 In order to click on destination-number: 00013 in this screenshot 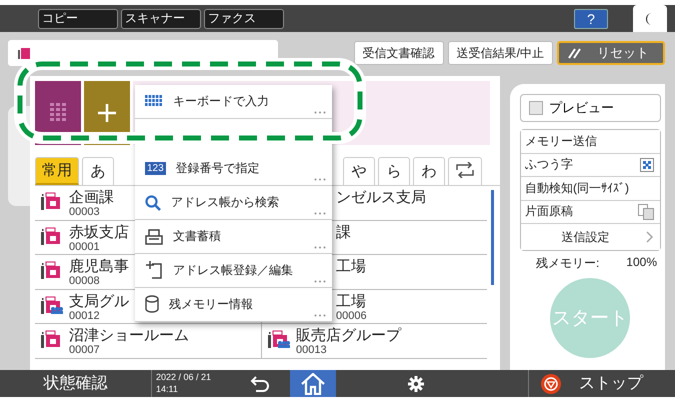, I will do `click(312, 350)`.